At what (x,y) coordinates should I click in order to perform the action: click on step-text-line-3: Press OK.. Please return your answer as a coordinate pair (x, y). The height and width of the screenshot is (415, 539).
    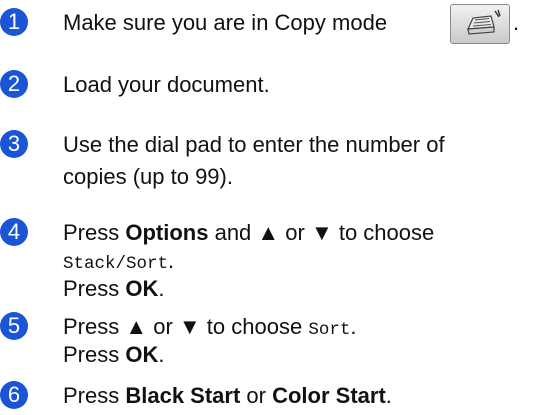
    Looking at the image, I should click on (113, 288).